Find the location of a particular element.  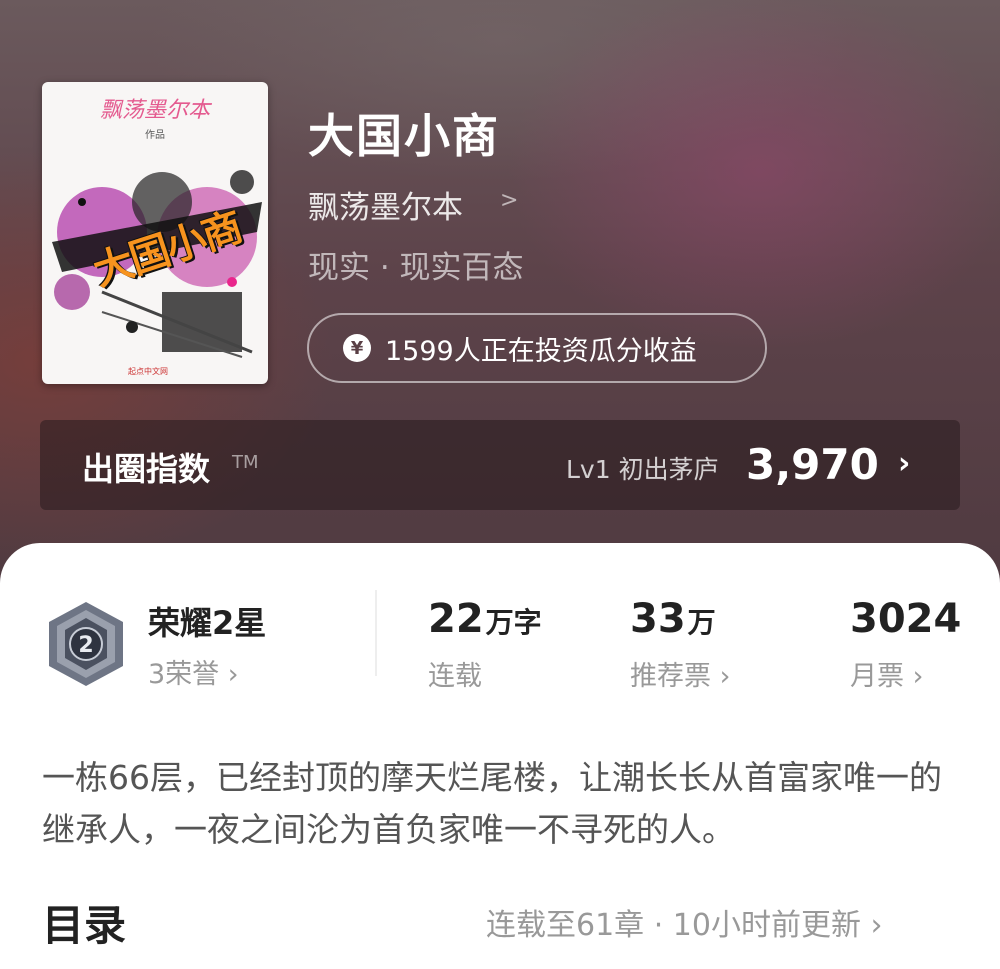

serial-status-label: 连载 is located at coordinates (455, 676).